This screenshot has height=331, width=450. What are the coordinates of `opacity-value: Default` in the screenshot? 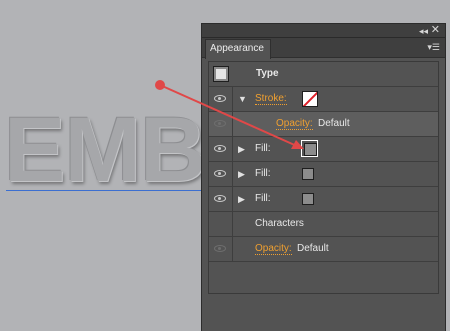 It's located at (313, 248).